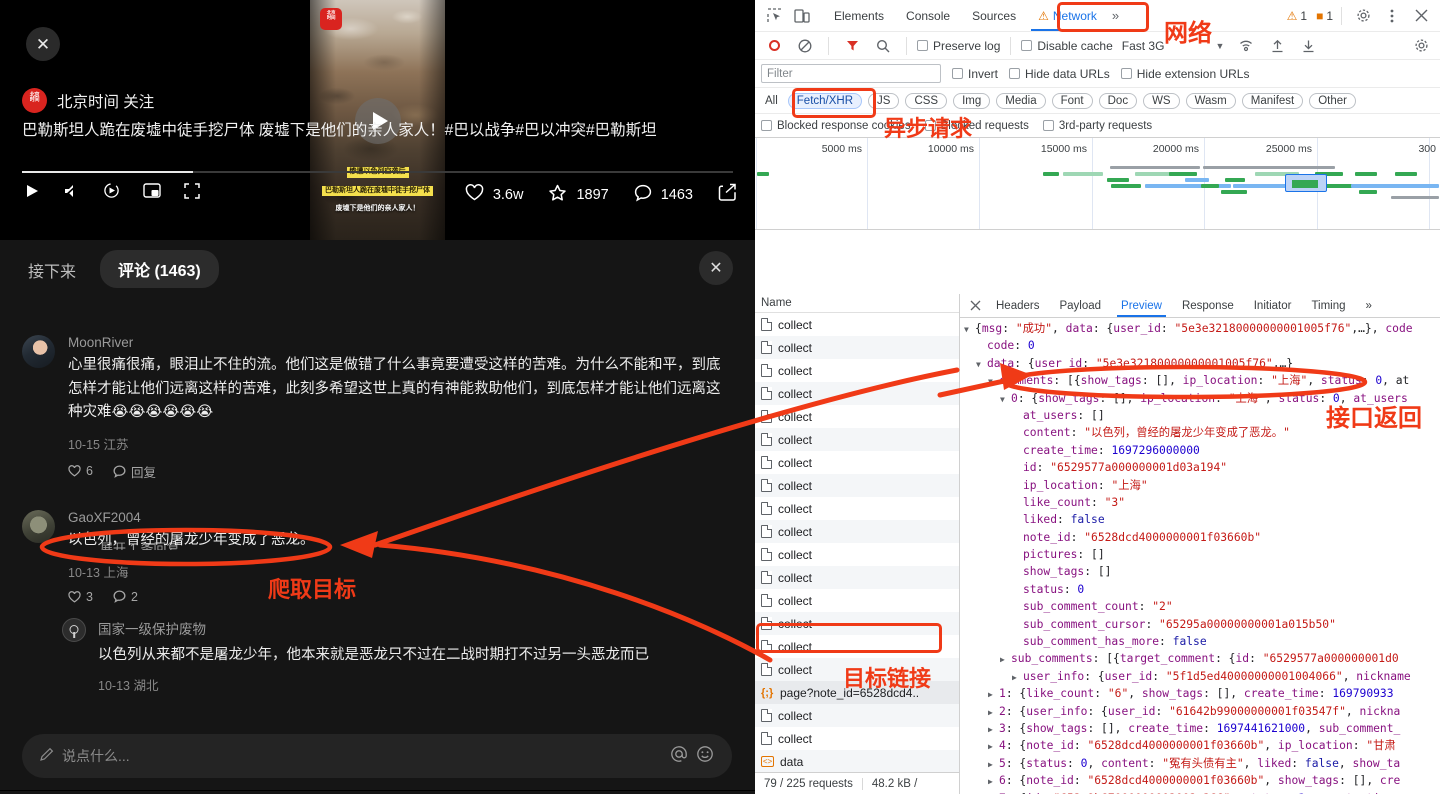  Describe the element at coordinates (774, 16) in the screenshot. I see `inspect-icon` at that location.